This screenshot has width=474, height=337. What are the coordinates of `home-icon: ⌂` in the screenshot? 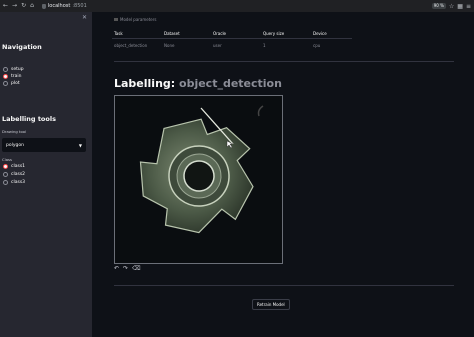 It's located at (32, 6).